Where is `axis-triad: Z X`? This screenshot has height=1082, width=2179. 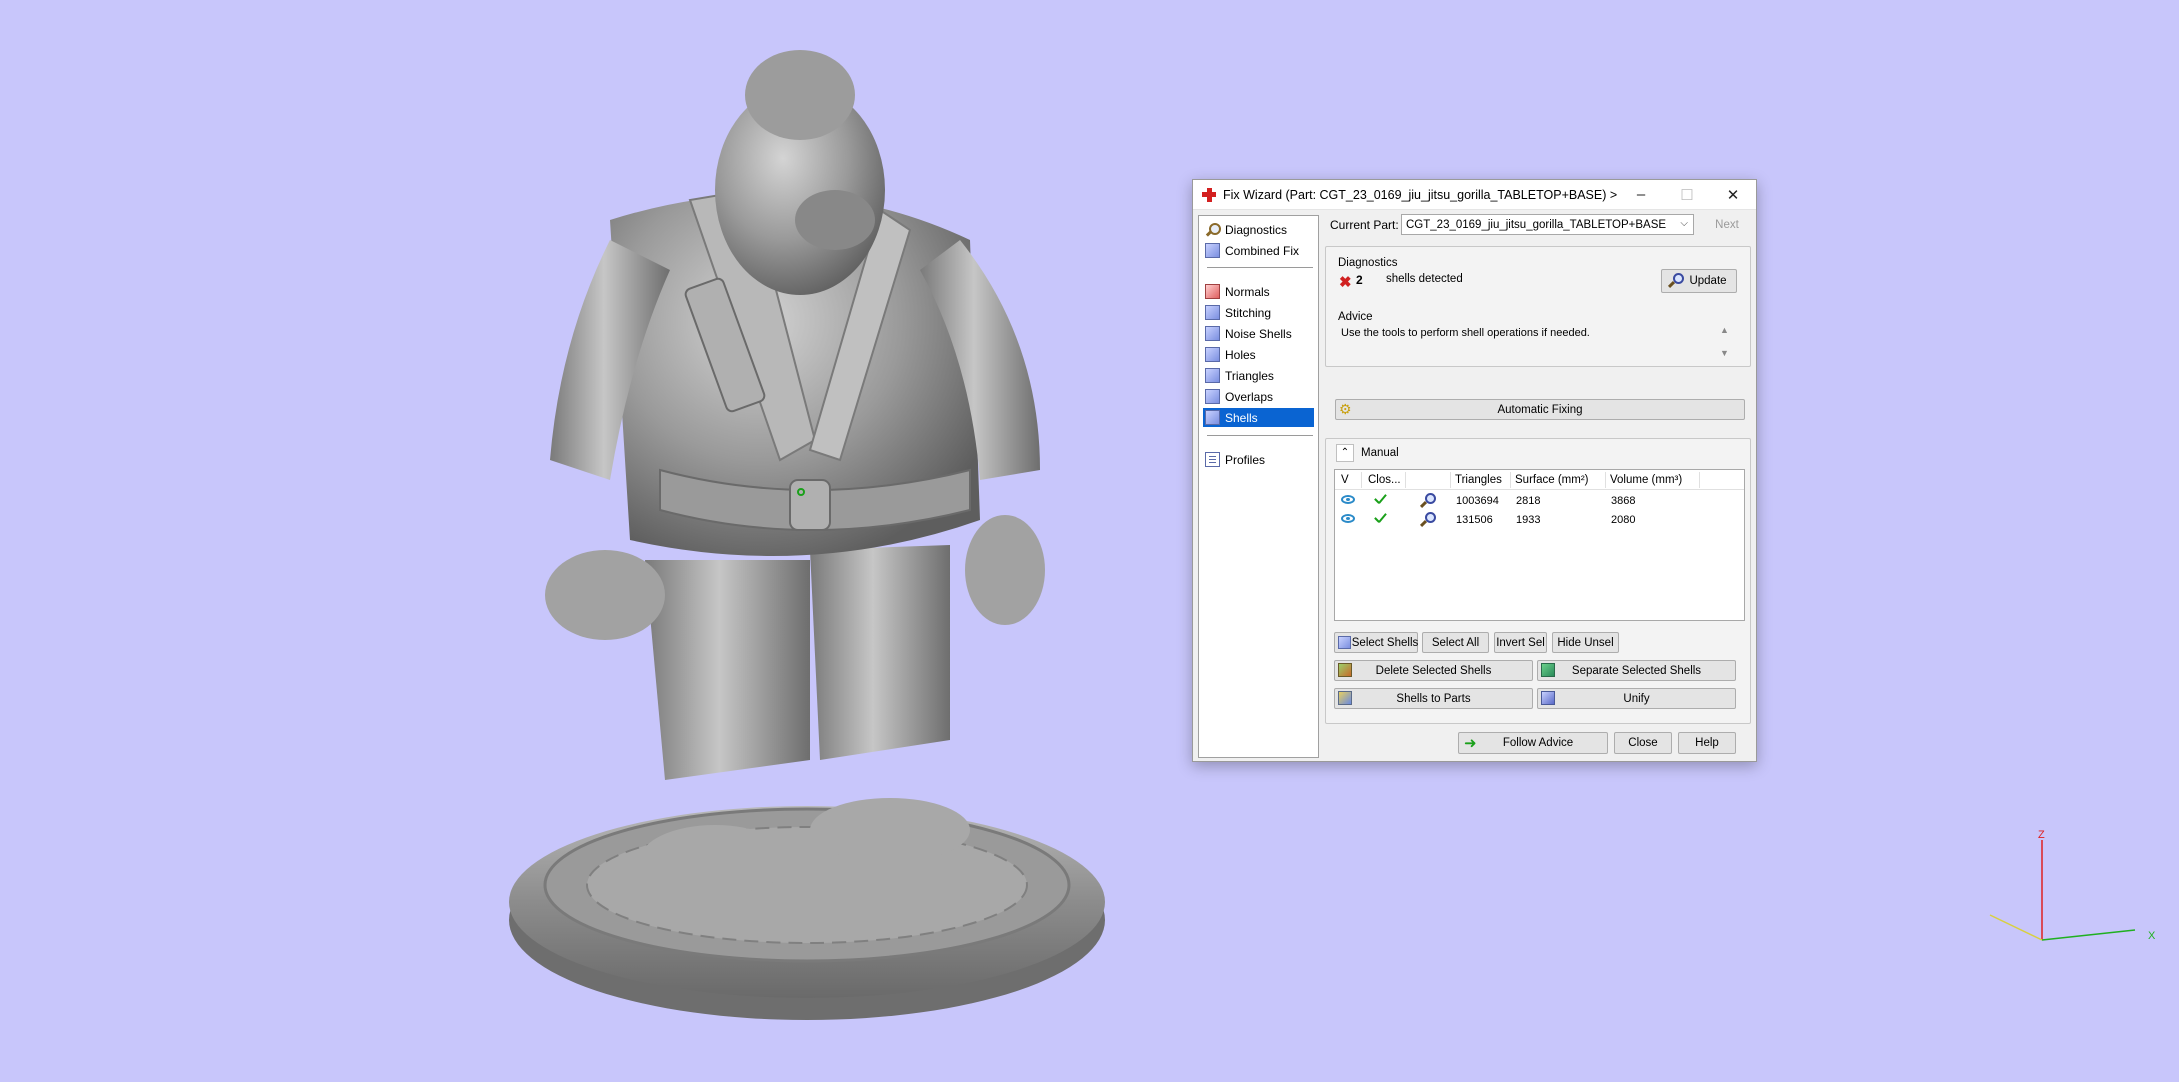 axis-triad: Z X is located at coordinates (2072, 885).